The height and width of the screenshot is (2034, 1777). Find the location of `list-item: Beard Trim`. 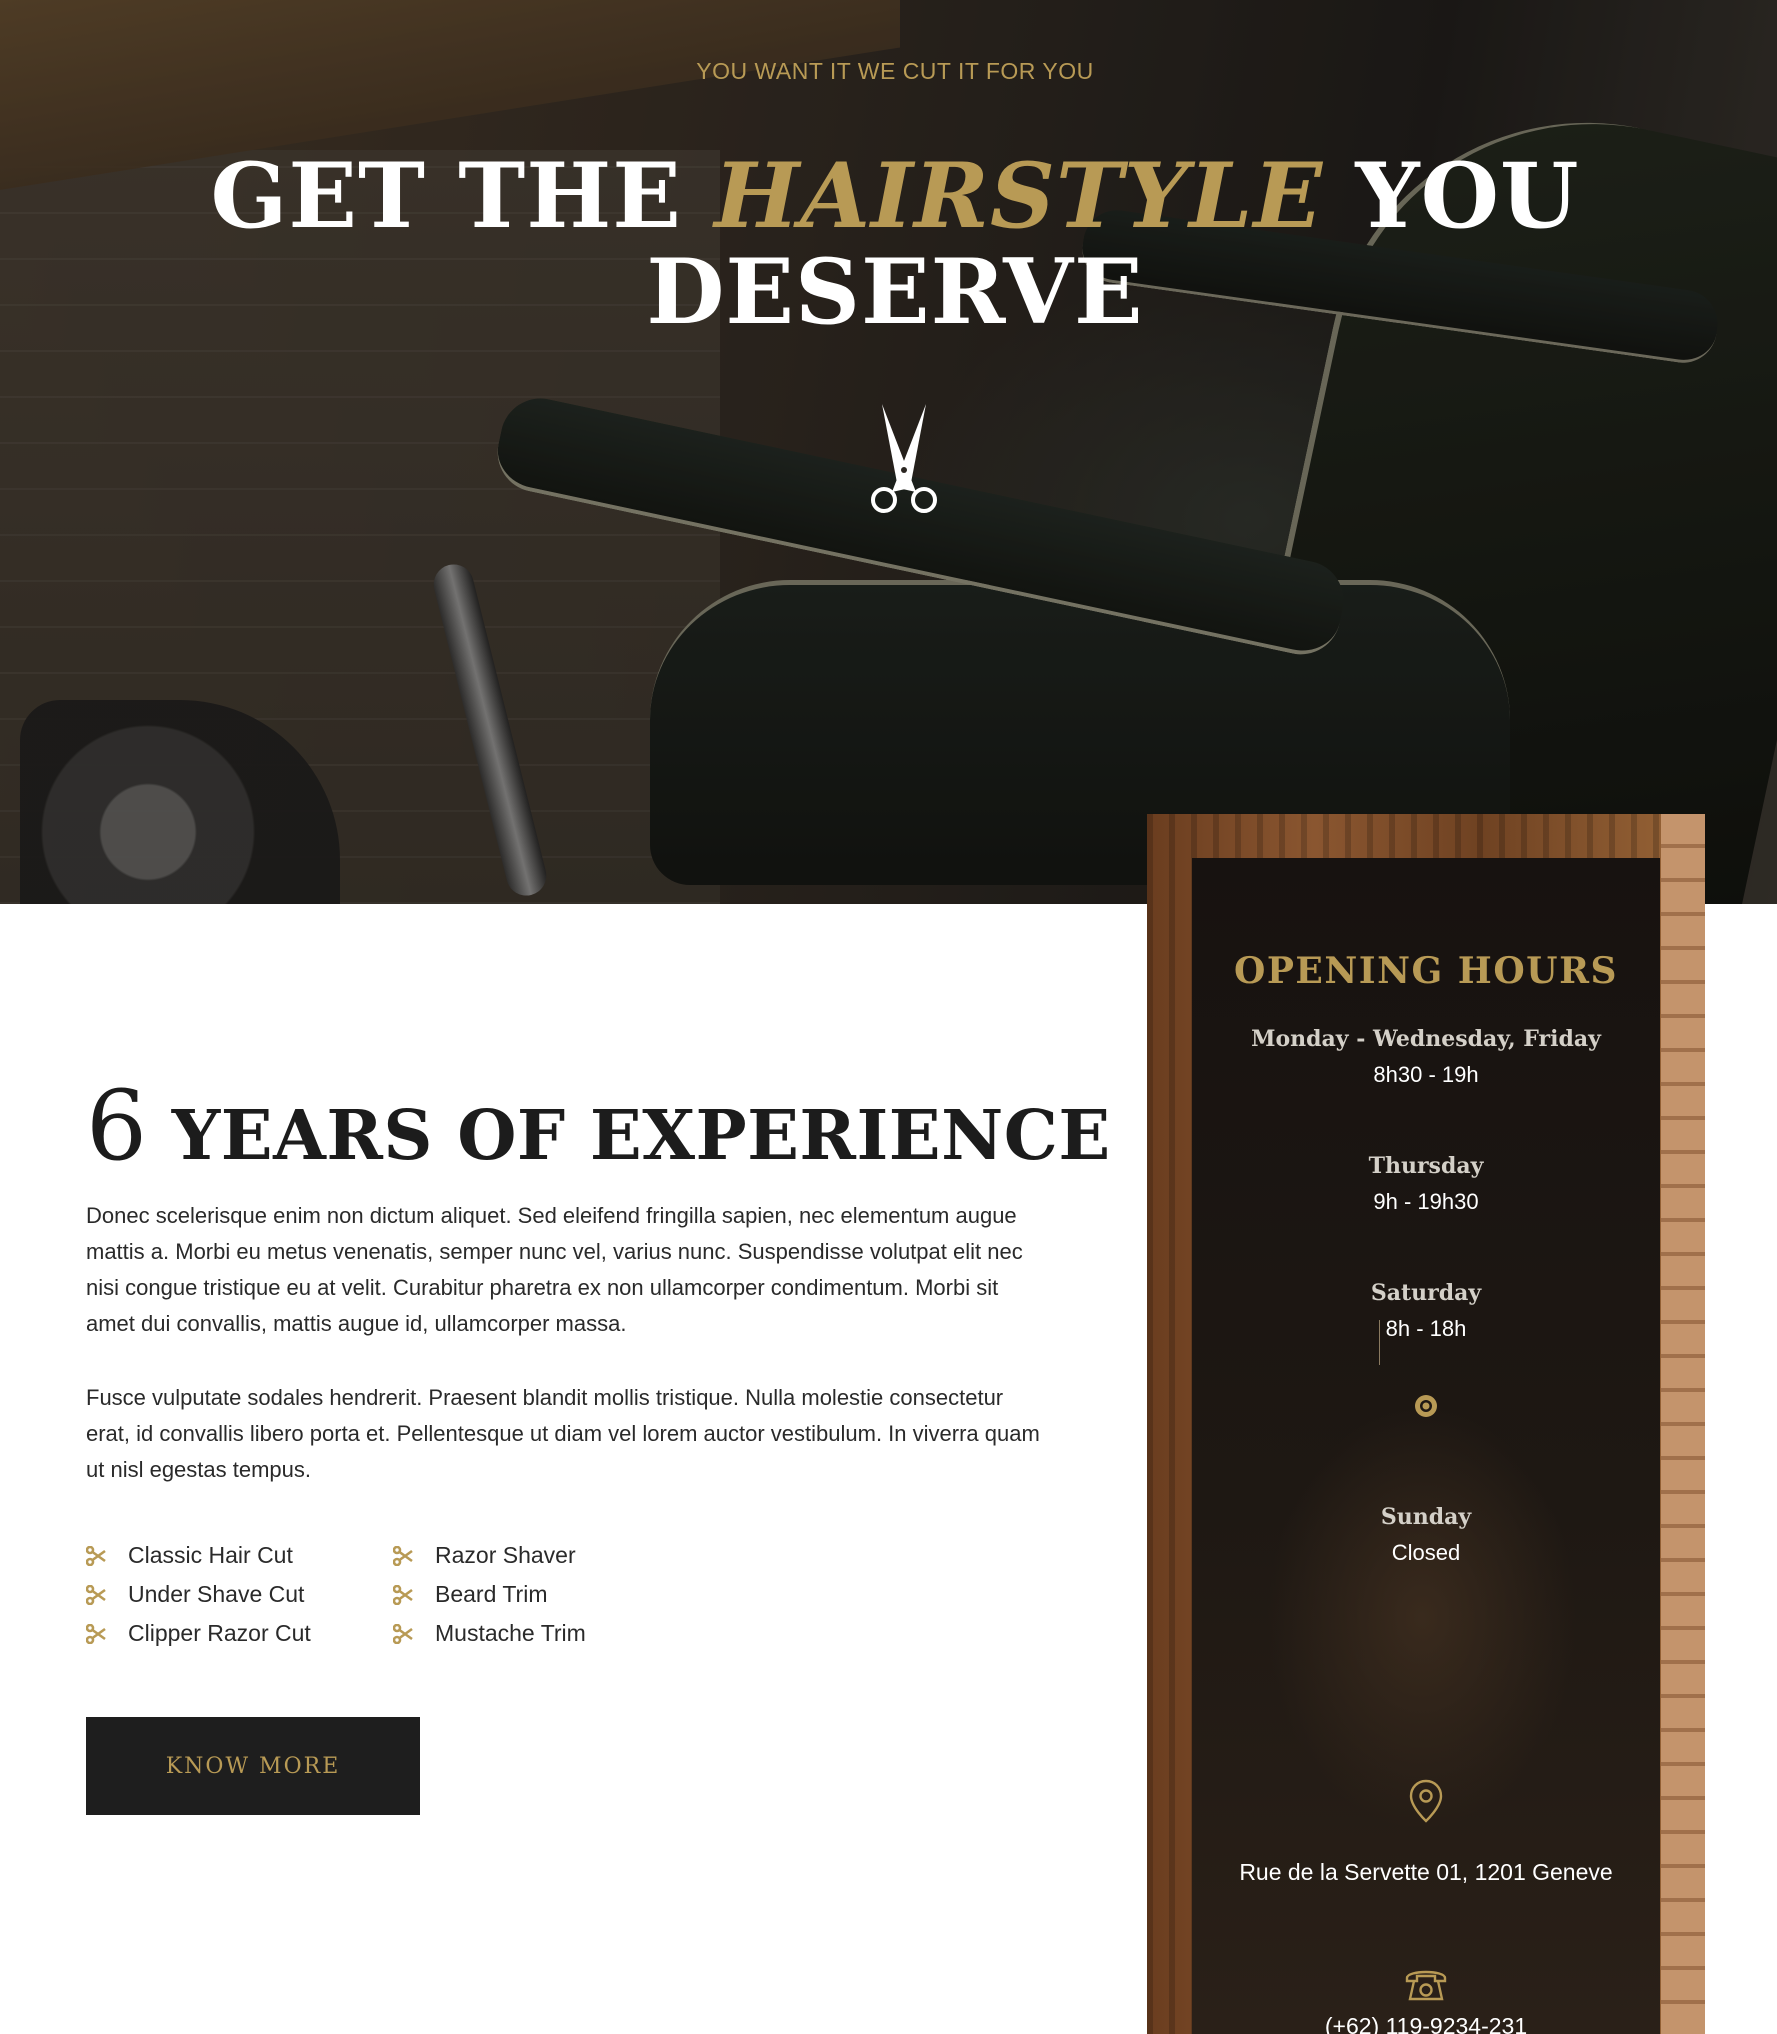

list-item: Beard Trim is located at coordinates (523, 1594).